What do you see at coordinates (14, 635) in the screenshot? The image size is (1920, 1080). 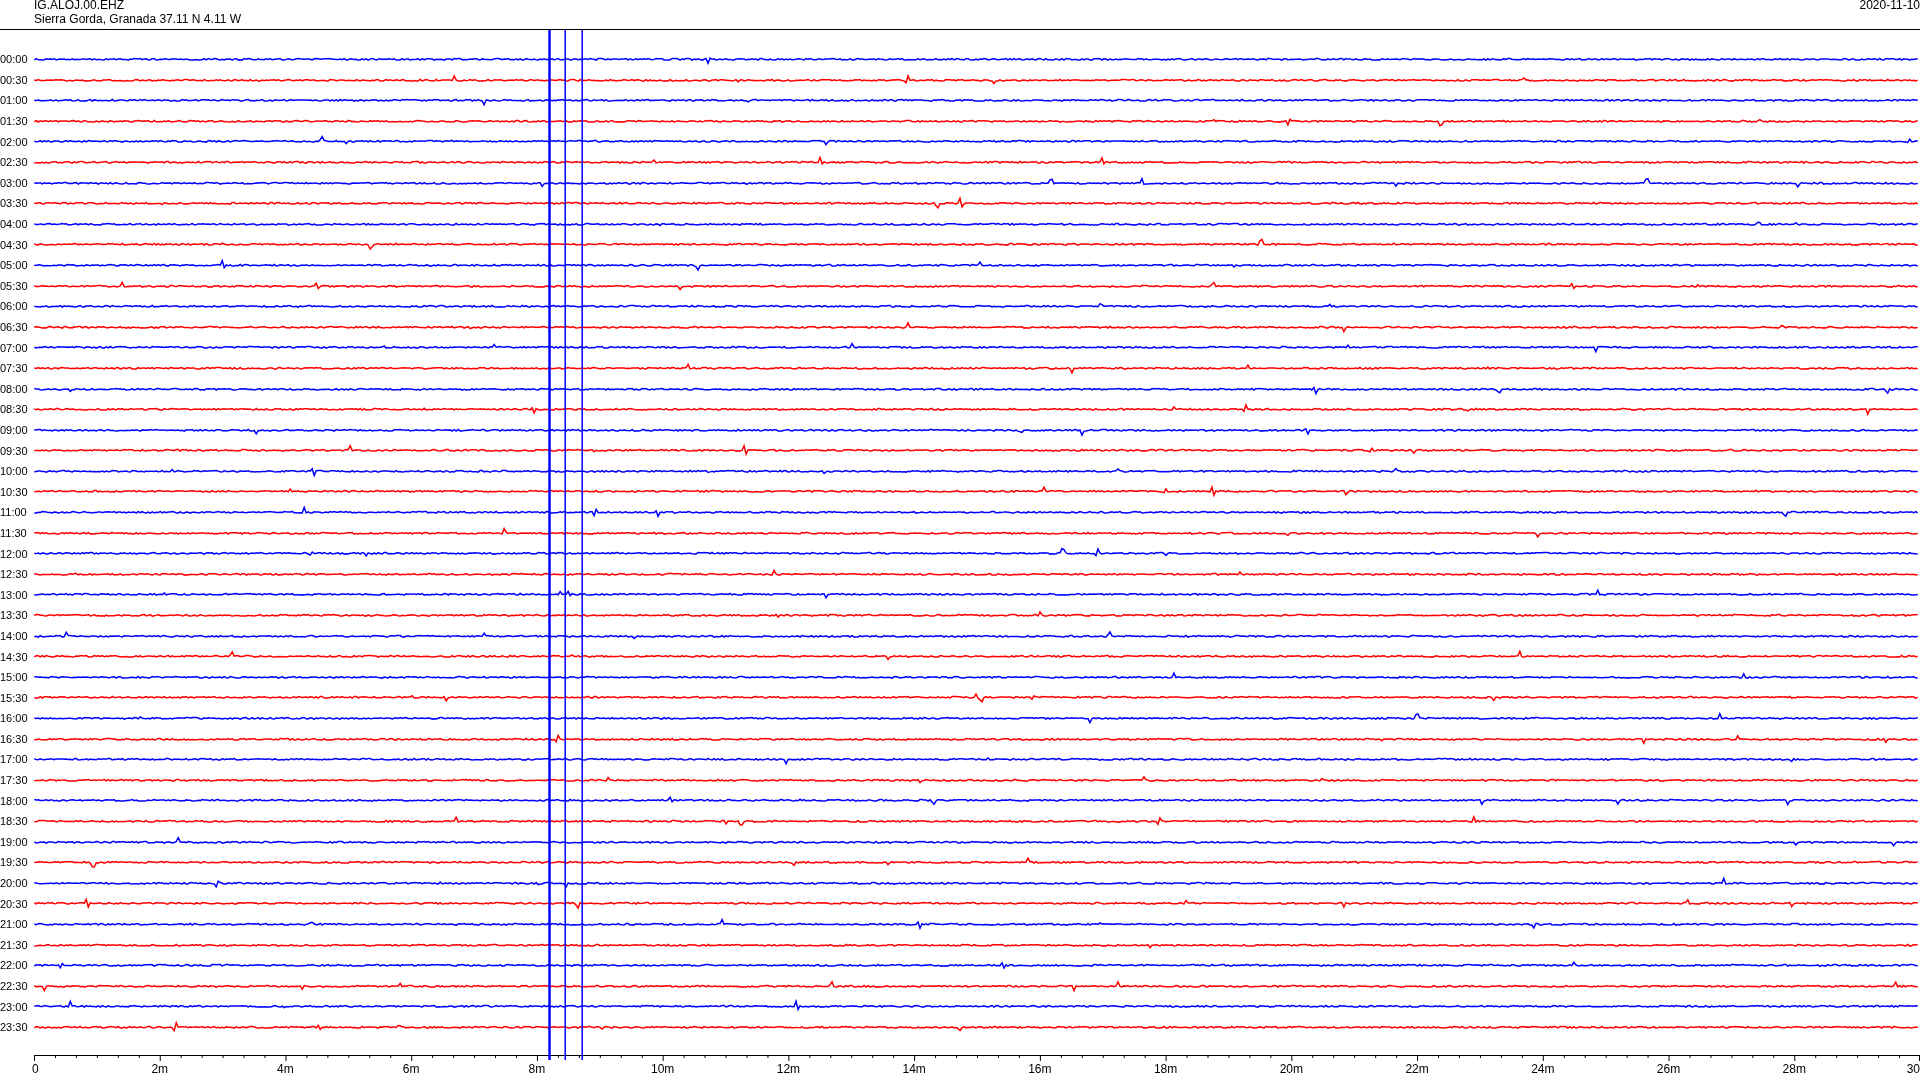 I see `time-label: 14:00` at bounding box center [14, 635].